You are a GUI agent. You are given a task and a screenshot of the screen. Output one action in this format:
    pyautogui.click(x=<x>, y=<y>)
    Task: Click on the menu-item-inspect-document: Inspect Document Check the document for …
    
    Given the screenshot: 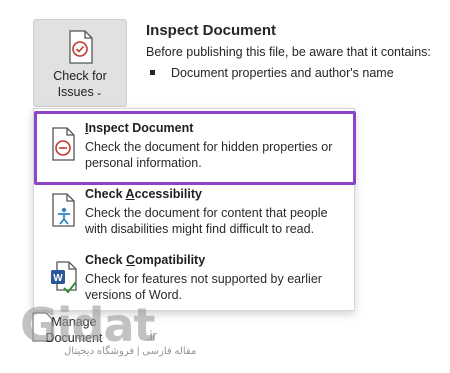 What is the action you would take?
    pyautogui.click(x=195, y=145)
    